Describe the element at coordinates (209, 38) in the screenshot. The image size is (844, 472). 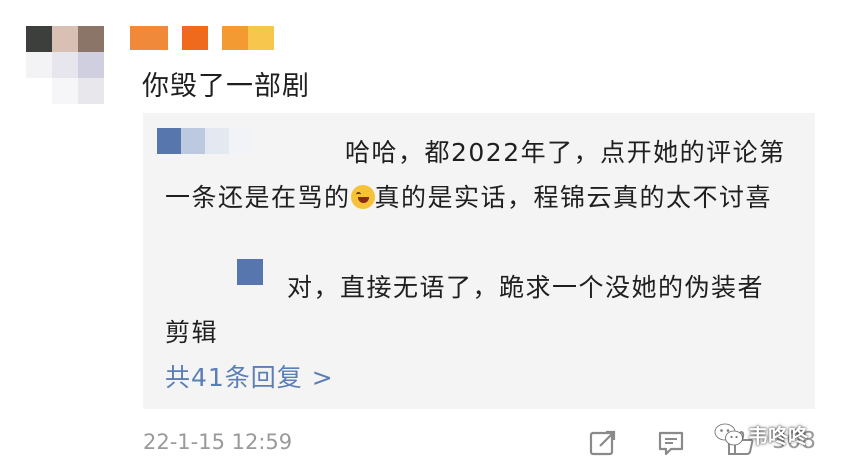
I see `username` at that location.